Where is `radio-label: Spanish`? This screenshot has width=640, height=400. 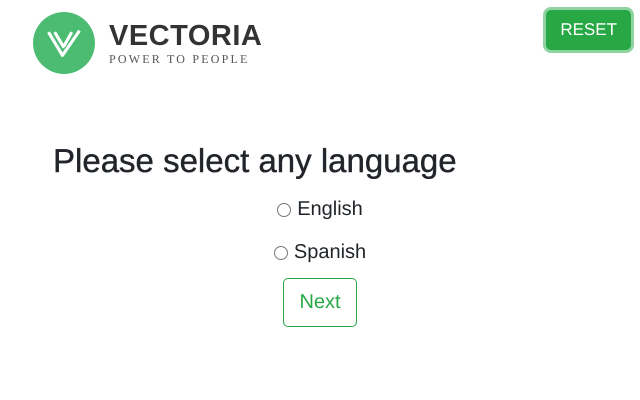 radio-label: Spanish is located at coordinates (330, 252).